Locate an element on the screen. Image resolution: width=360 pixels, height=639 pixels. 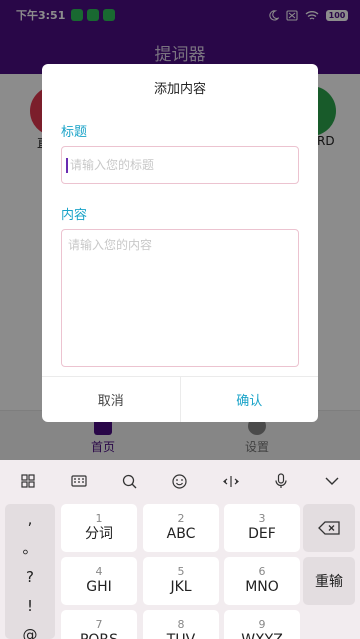
key-6: 6 MNO is located at coordinates (262, 581).